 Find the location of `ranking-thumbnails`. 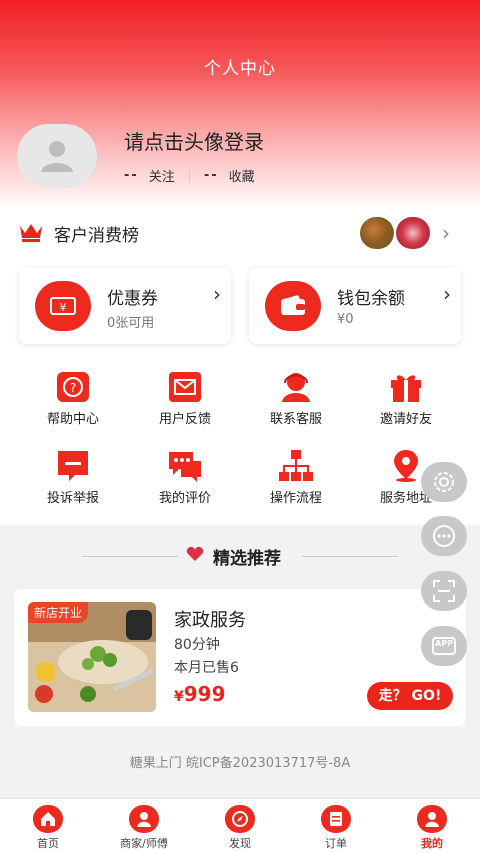

ranking-thumbnails is located at coordinates (397, 233).